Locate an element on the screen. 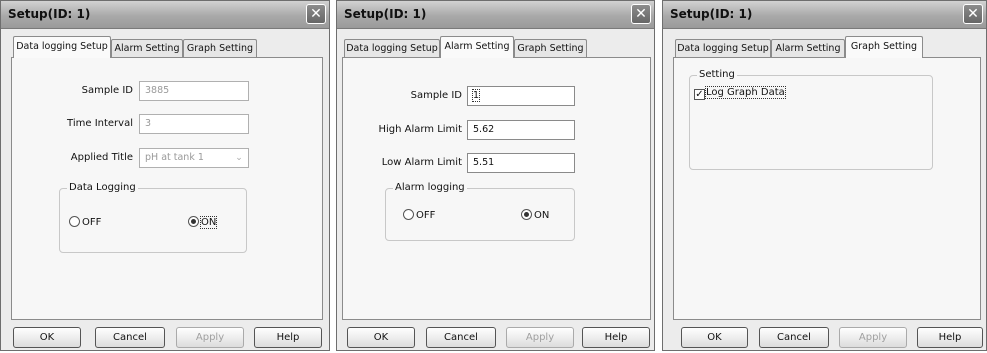  checkmark-icon: ✓ is located at coordinates (699, 94).